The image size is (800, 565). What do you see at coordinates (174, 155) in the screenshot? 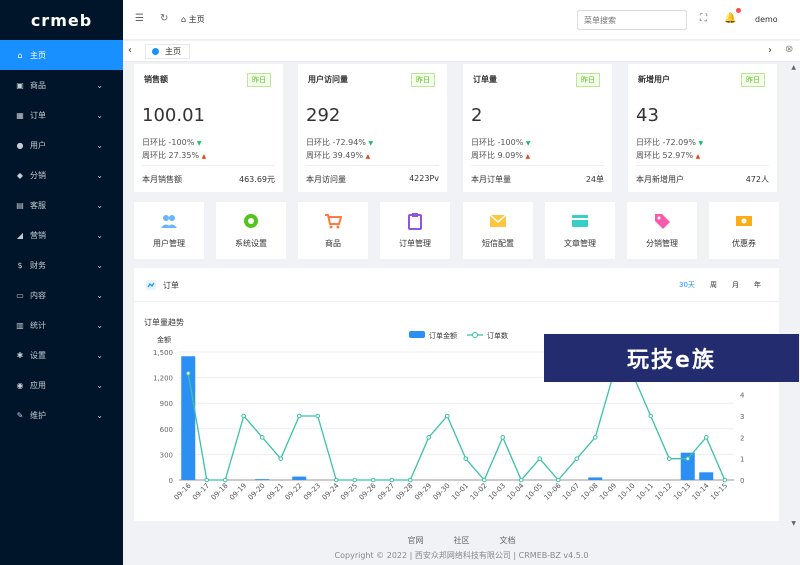
I see `week-compare: 周环比 27.35% ▲` at bounding box center [174, 155].